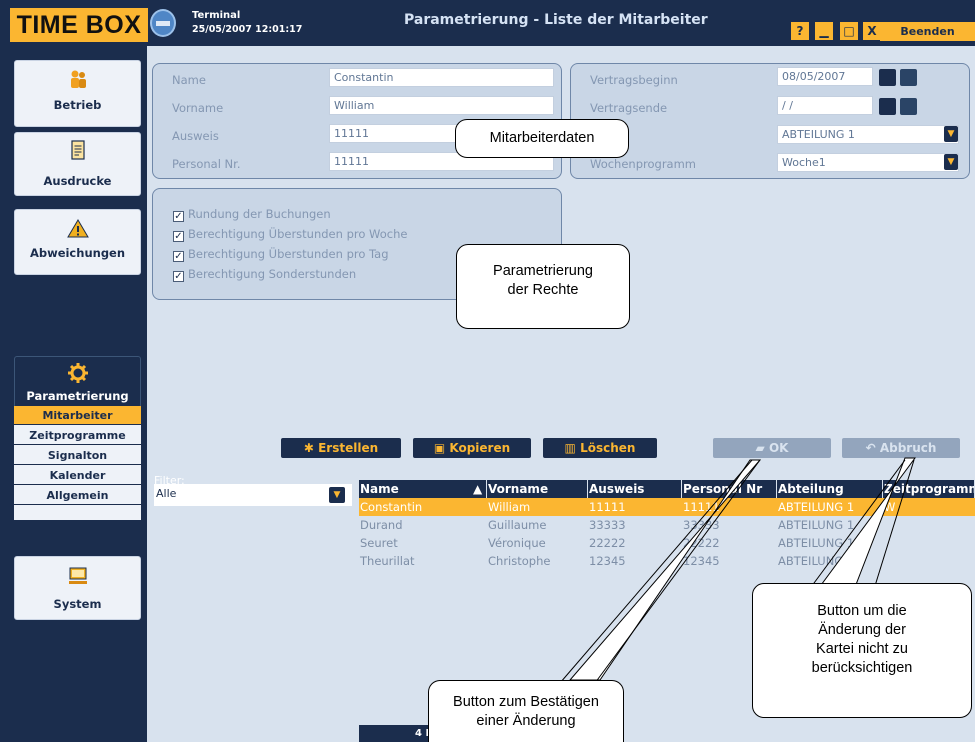 The width and height of the screenshot is (975, 742). I want to click on vertragsende-label: Vertragsende, so click(629, 108).